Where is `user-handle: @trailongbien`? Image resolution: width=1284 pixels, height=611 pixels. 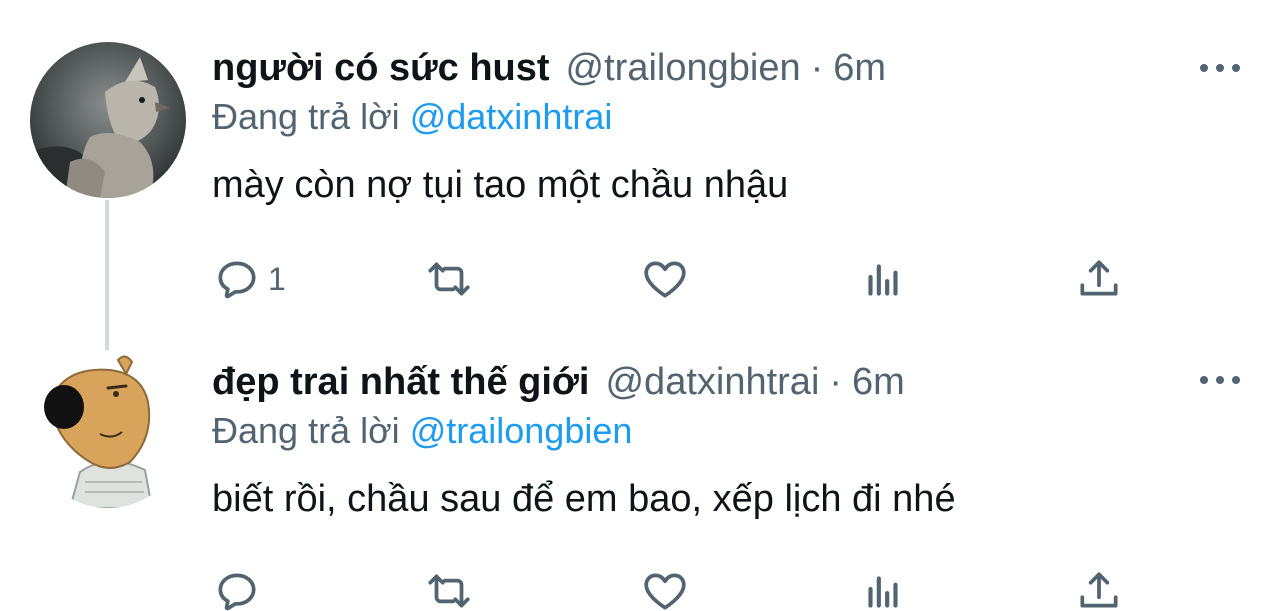
user-handle: @trailongbien is located at coordinates (683, 68).